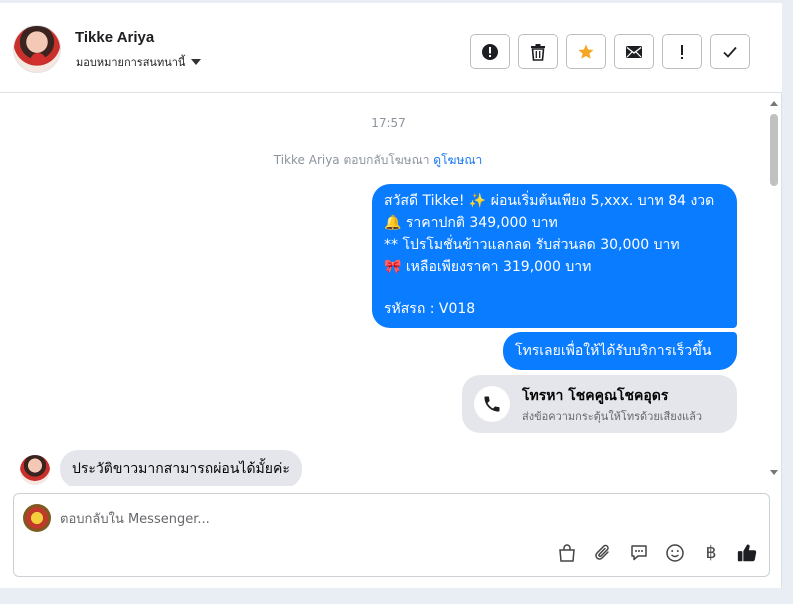 The height and width of the screenshot is (604, 793). I want to click on like-button, so click(747, 553).